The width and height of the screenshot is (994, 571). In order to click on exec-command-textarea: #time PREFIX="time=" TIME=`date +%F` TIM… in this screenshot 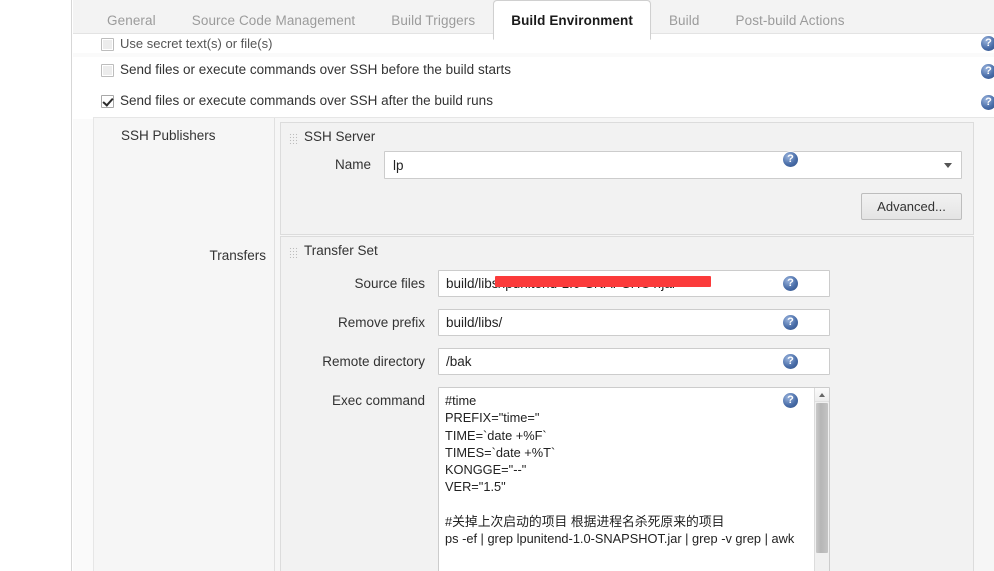, I will do `click(634, 479)`.